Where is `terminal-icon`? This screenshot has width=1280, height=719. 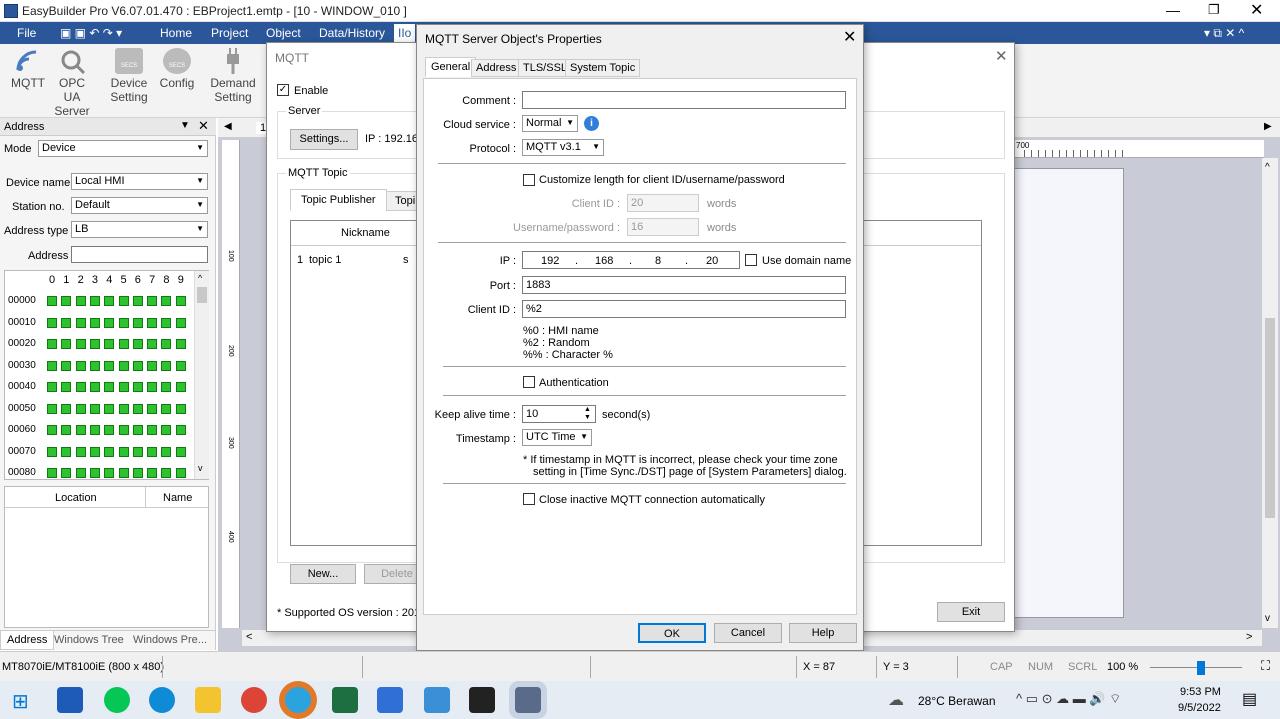 terminal-icon is located at coordinates (482, 700).